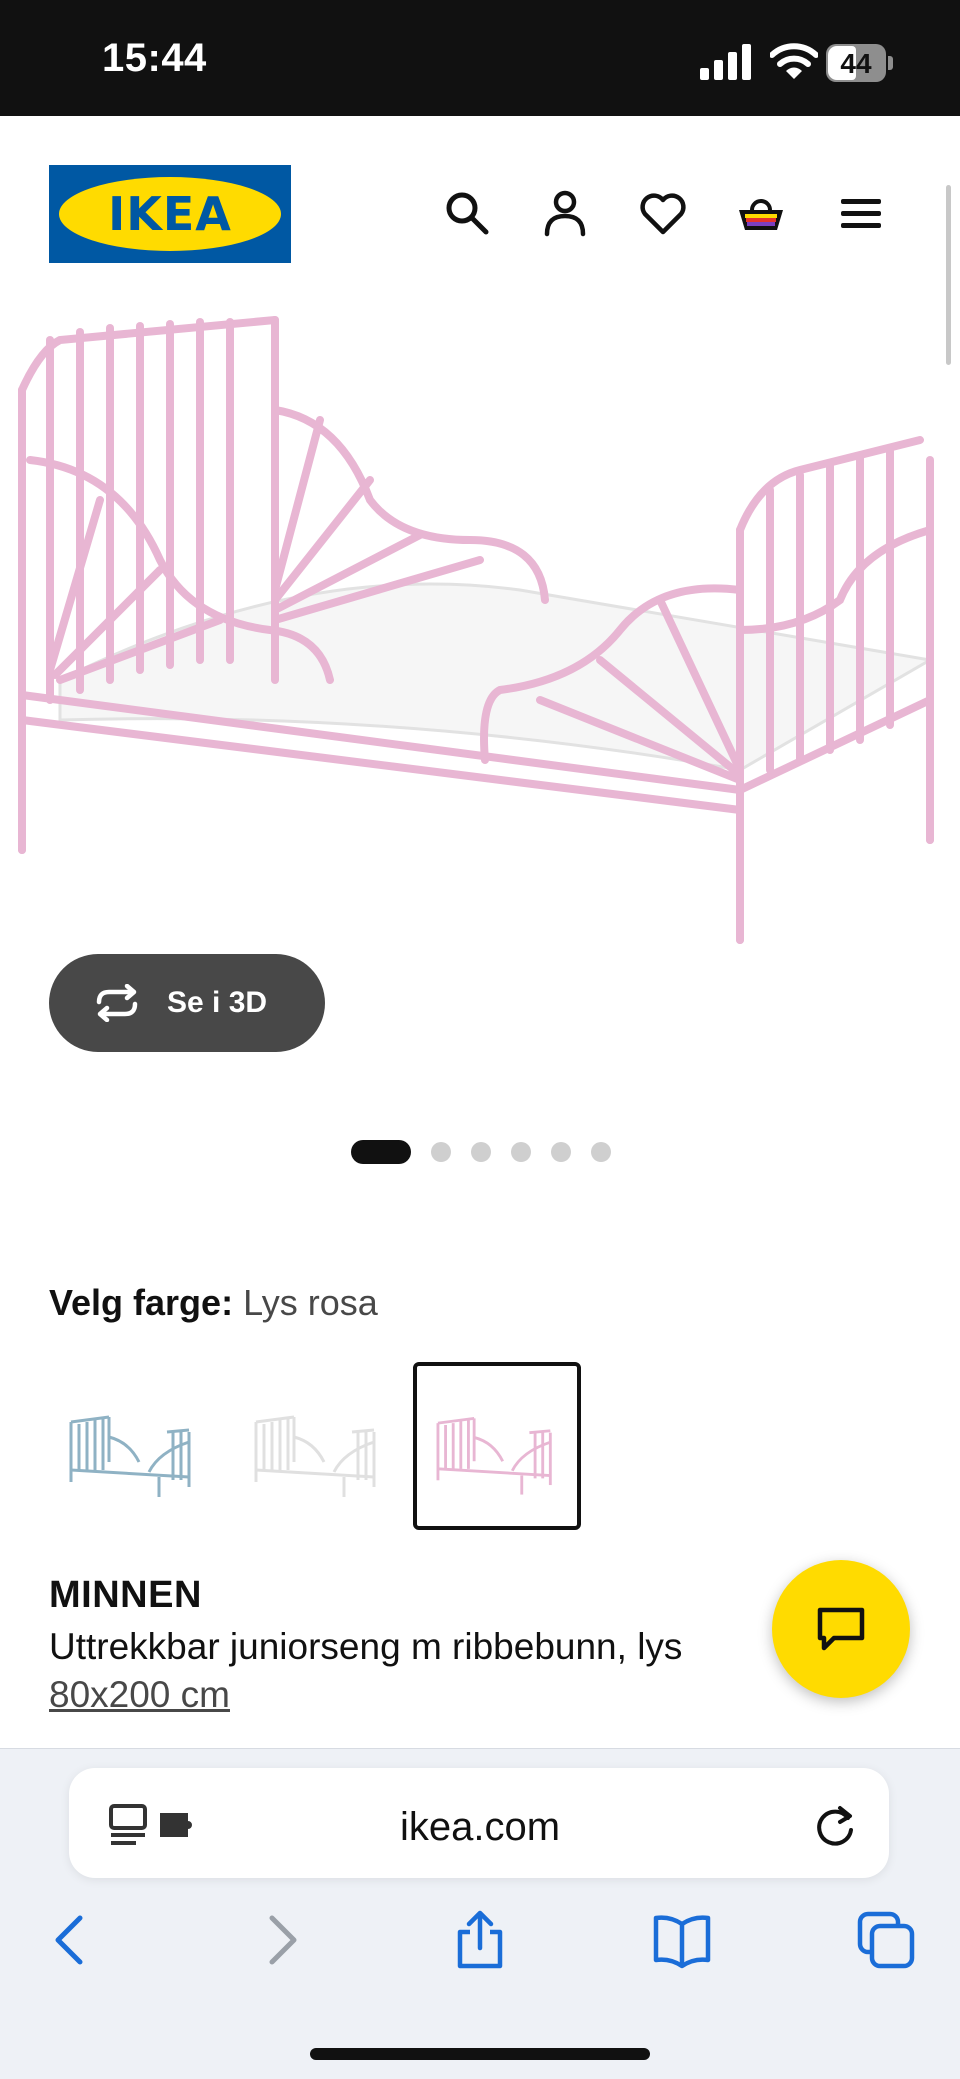  I want to click on color-swatch-blue, so click(133, 1446).